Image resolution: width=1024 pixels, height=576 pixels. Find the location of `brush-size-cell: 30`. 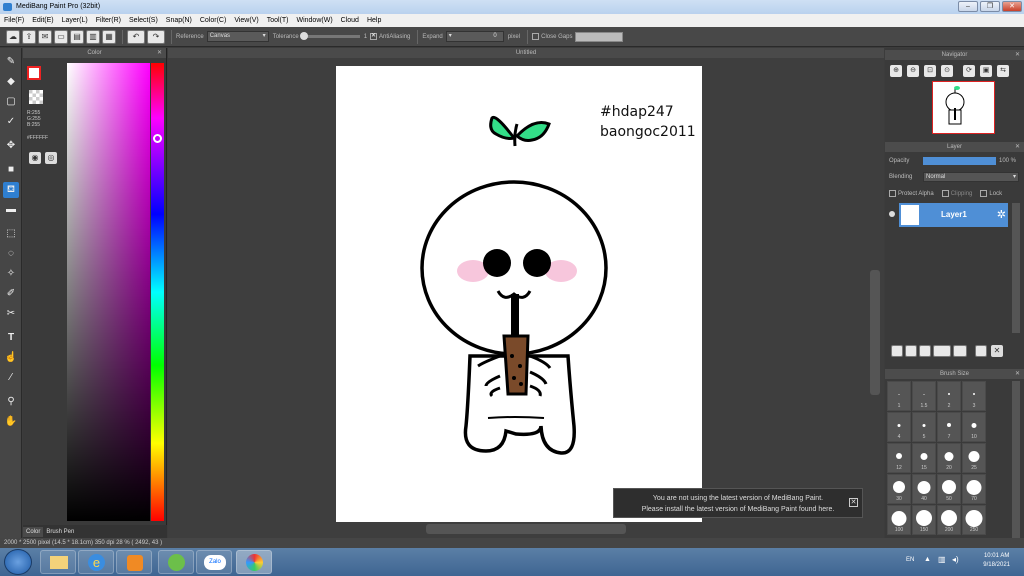

brush-size-cell: 30 is located at coordinates (899, 489).